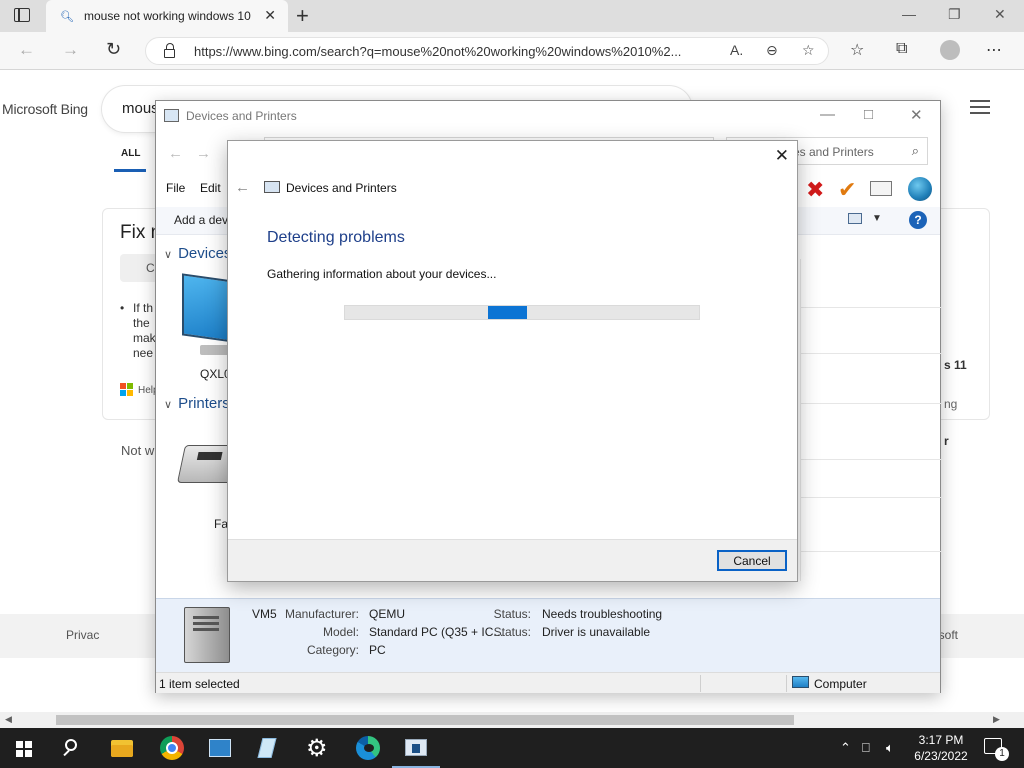  What do you see at coordinates (901, 49) in the screenshot?
I see `collections-icon: ⧉` at bounding box center [901, 49].